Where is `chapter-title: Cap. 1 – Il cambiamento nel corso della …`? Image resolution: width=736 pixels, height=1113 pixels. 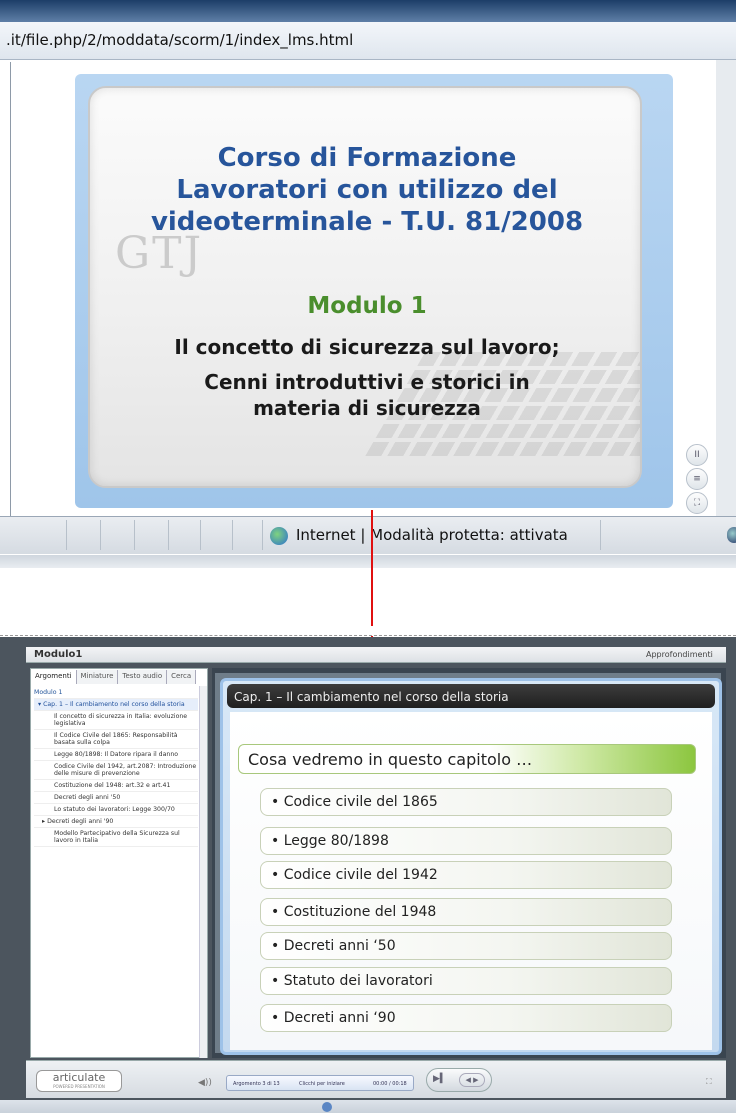 chapter-title: Cap. 1 – Il cambiamento nel corso della … is located at coordinates (371, 697).